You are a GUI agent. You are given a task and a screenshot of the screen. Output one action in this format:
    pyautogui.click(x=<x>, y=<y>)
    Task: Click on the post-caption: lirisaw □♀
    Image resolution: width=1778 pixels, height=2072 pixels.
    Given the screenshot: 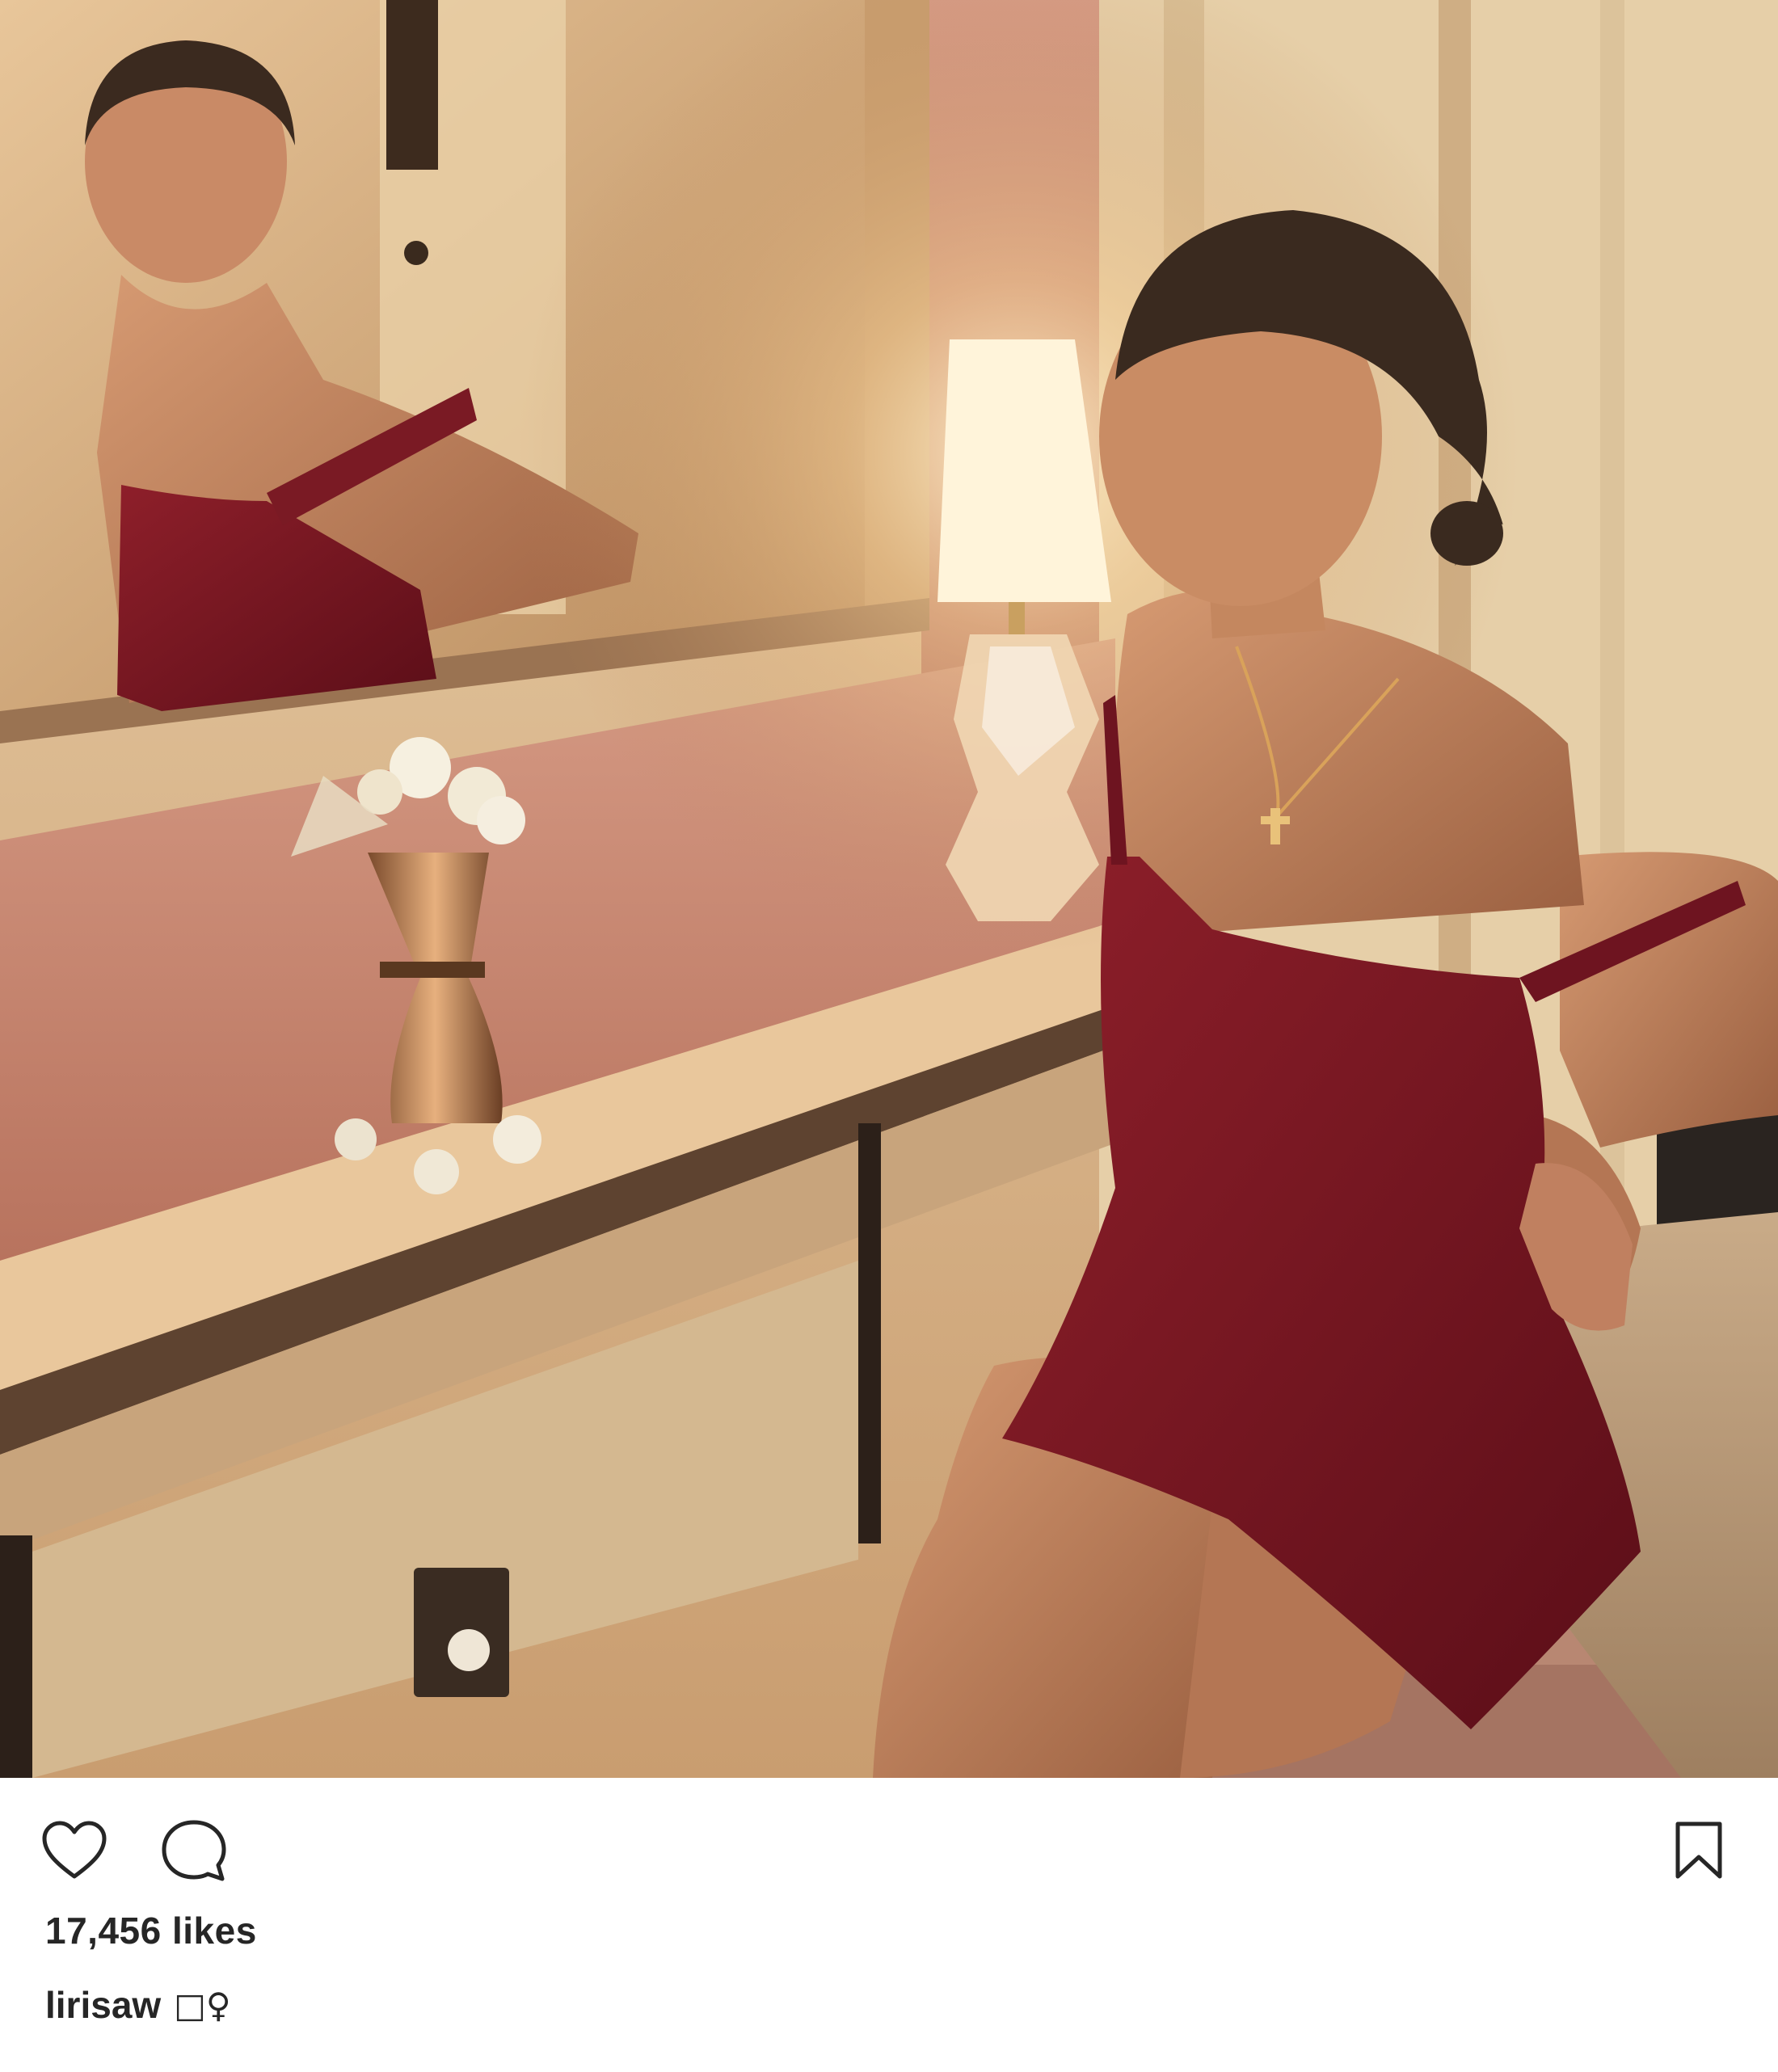 What is the action you would take?
    pyautogui.click(x=138, y=2005)
    